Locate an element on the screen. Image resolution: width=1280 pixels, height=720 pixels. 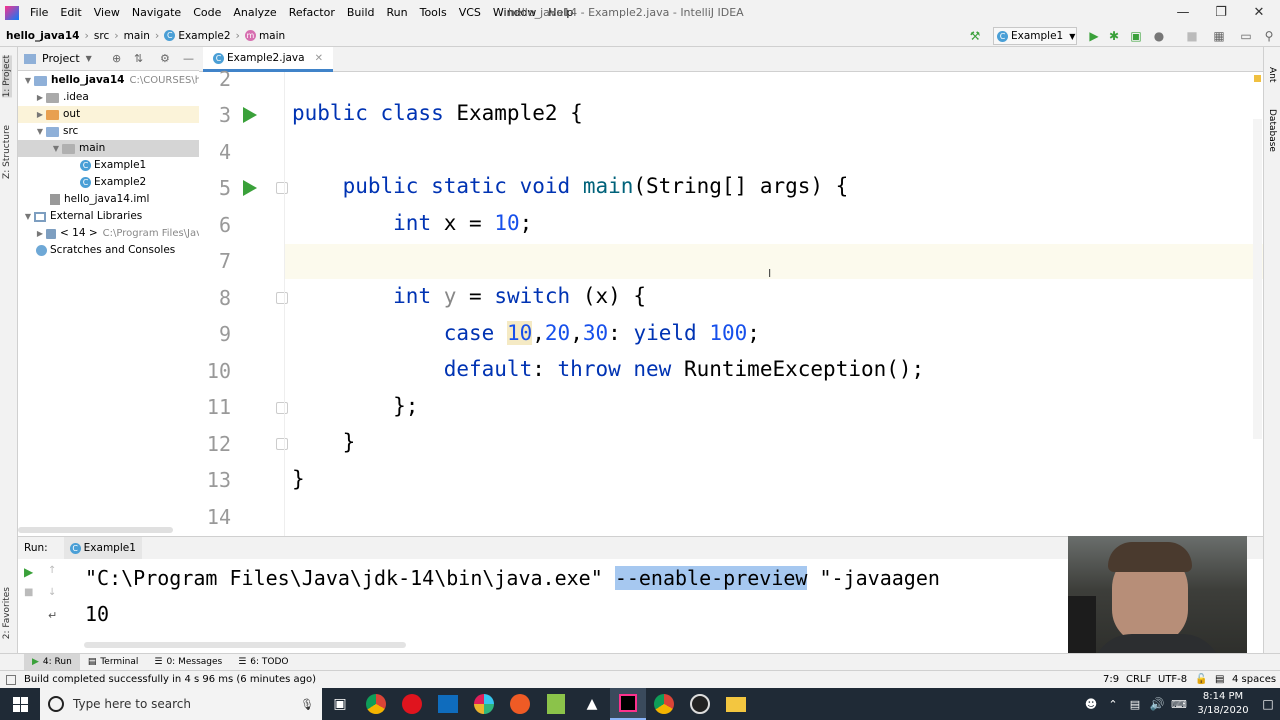
profile-icon: ● is located at coordinates (1159, 36).